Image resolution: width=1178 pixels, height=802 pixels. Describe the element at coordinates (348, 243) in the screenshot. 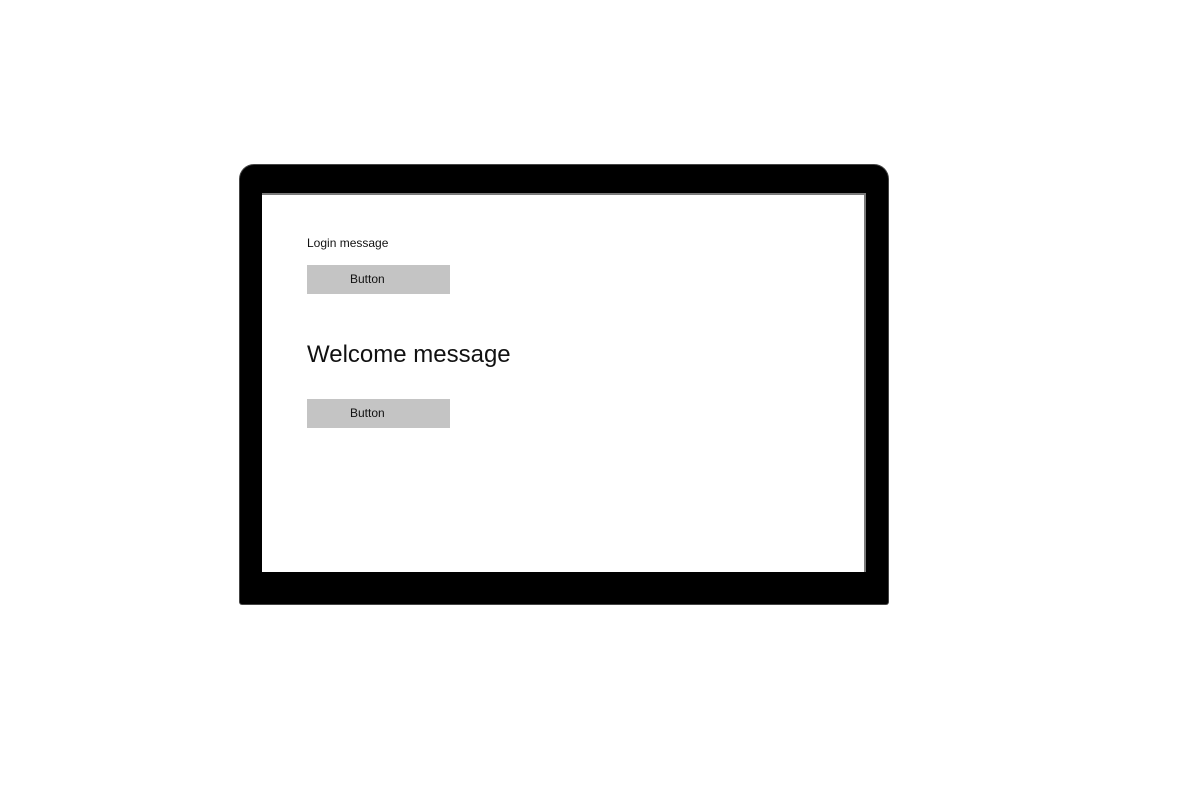

I see `login-message: Login message` at that location.